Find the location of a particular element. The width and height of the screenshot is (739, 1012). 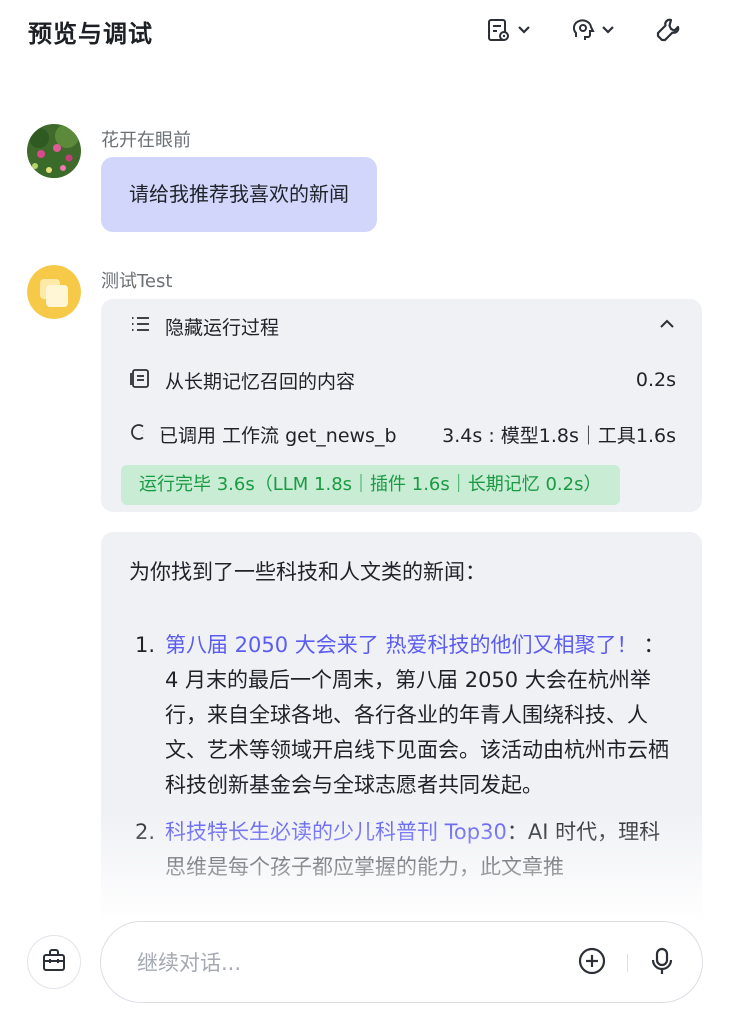

memory-dropdown is located at coordinates (593, 30).